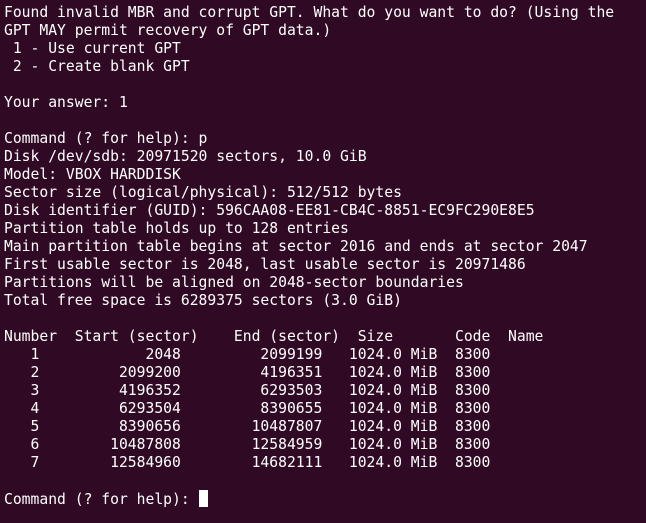 The image size is (646, 523). What do you see at coordinates (256, 444) in the screenshot?
I see `partition-row: 6 10487808 12584959 1024.0 MiB 8300` at bounding box center [256, 444].